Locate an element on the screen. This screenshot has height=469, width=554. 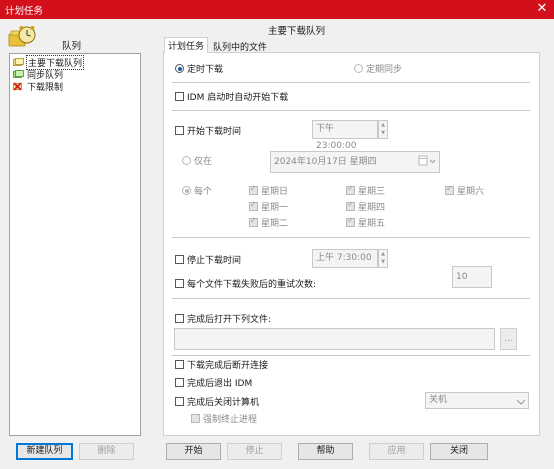
stop-button: 停止 is located at coordinates (254, 451).